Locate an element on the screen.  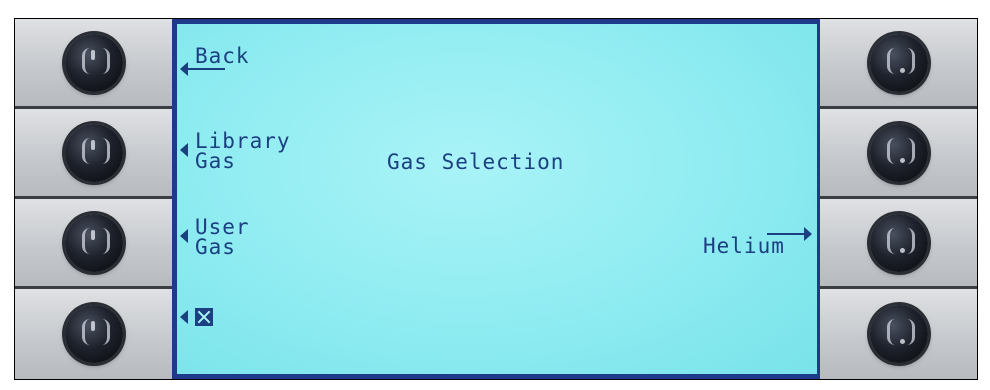
user-gas-line-1: User is located at coordinates (222, 227).